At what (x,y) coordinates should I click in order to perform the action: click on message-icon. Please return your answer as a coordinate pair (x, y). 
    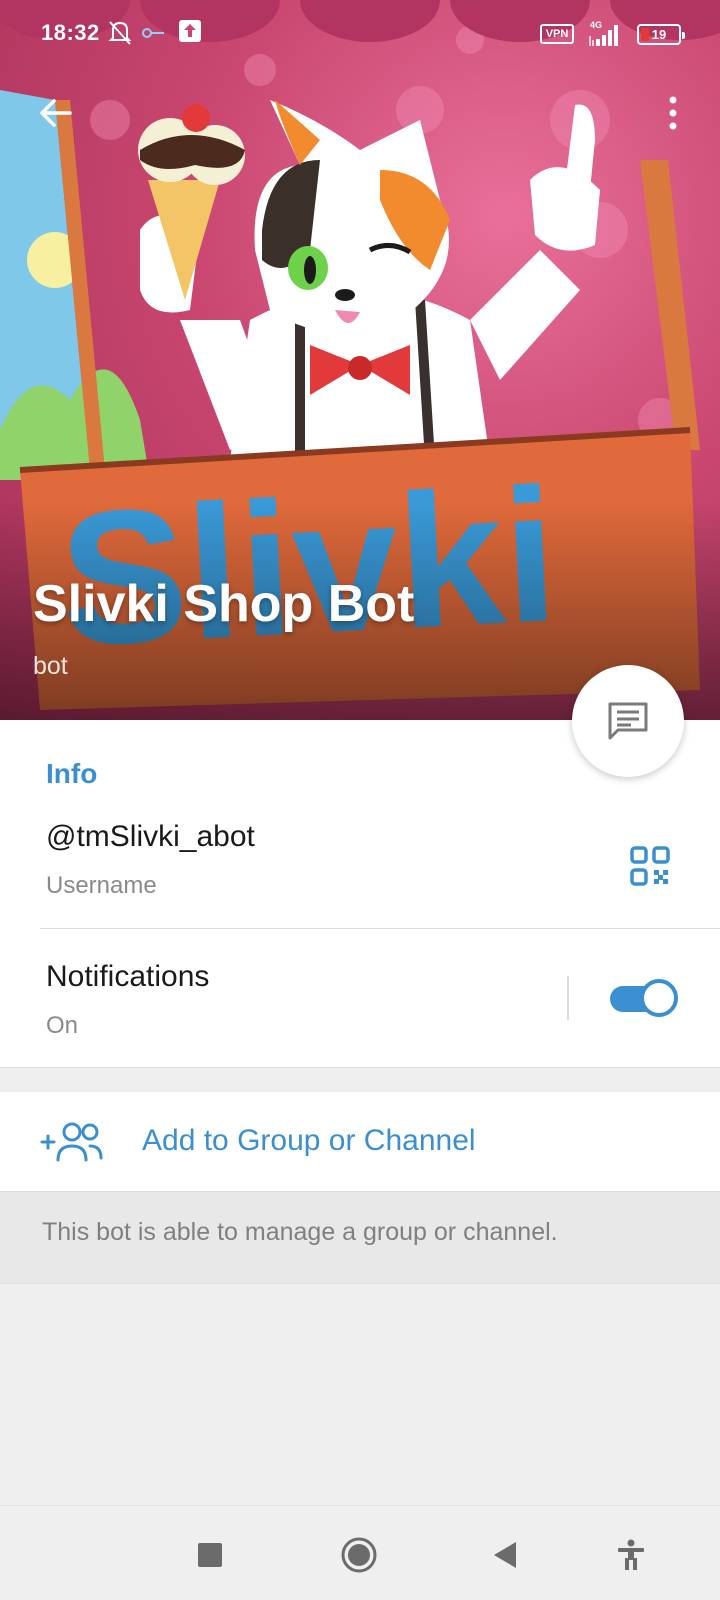
    Looking at the image, I should click on (628, 721).